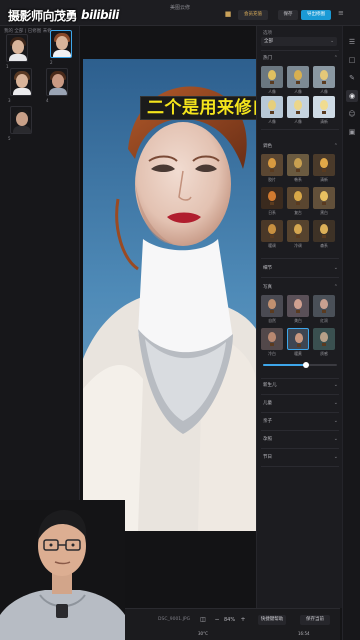  What do you see at coordinates (267, 457) in the screenshot?
I see `section-holiday: 节日` at bounding box center [267, 457].